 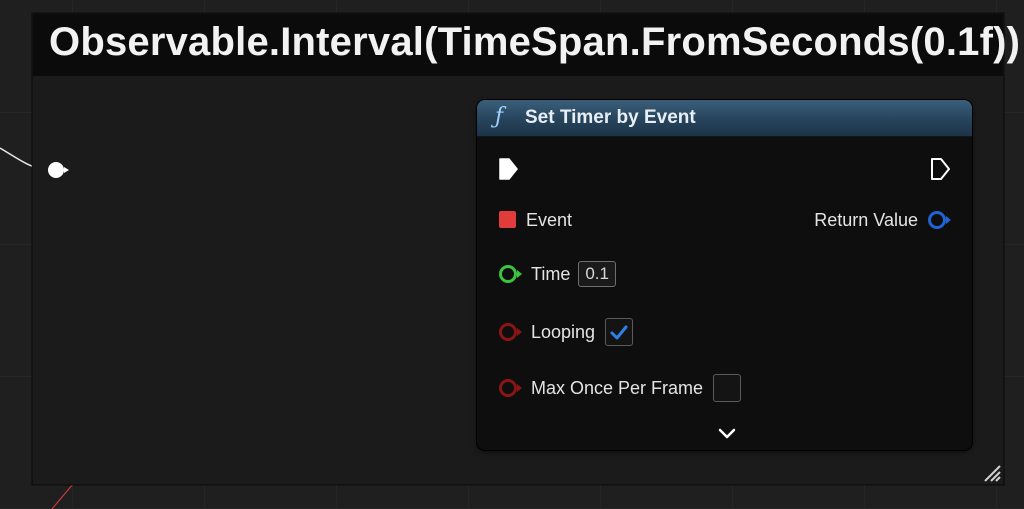 What do you see at coordinates (939, 220) in the screenshot?
I see `struct-pin-icon` at bounding box center [939, 220].